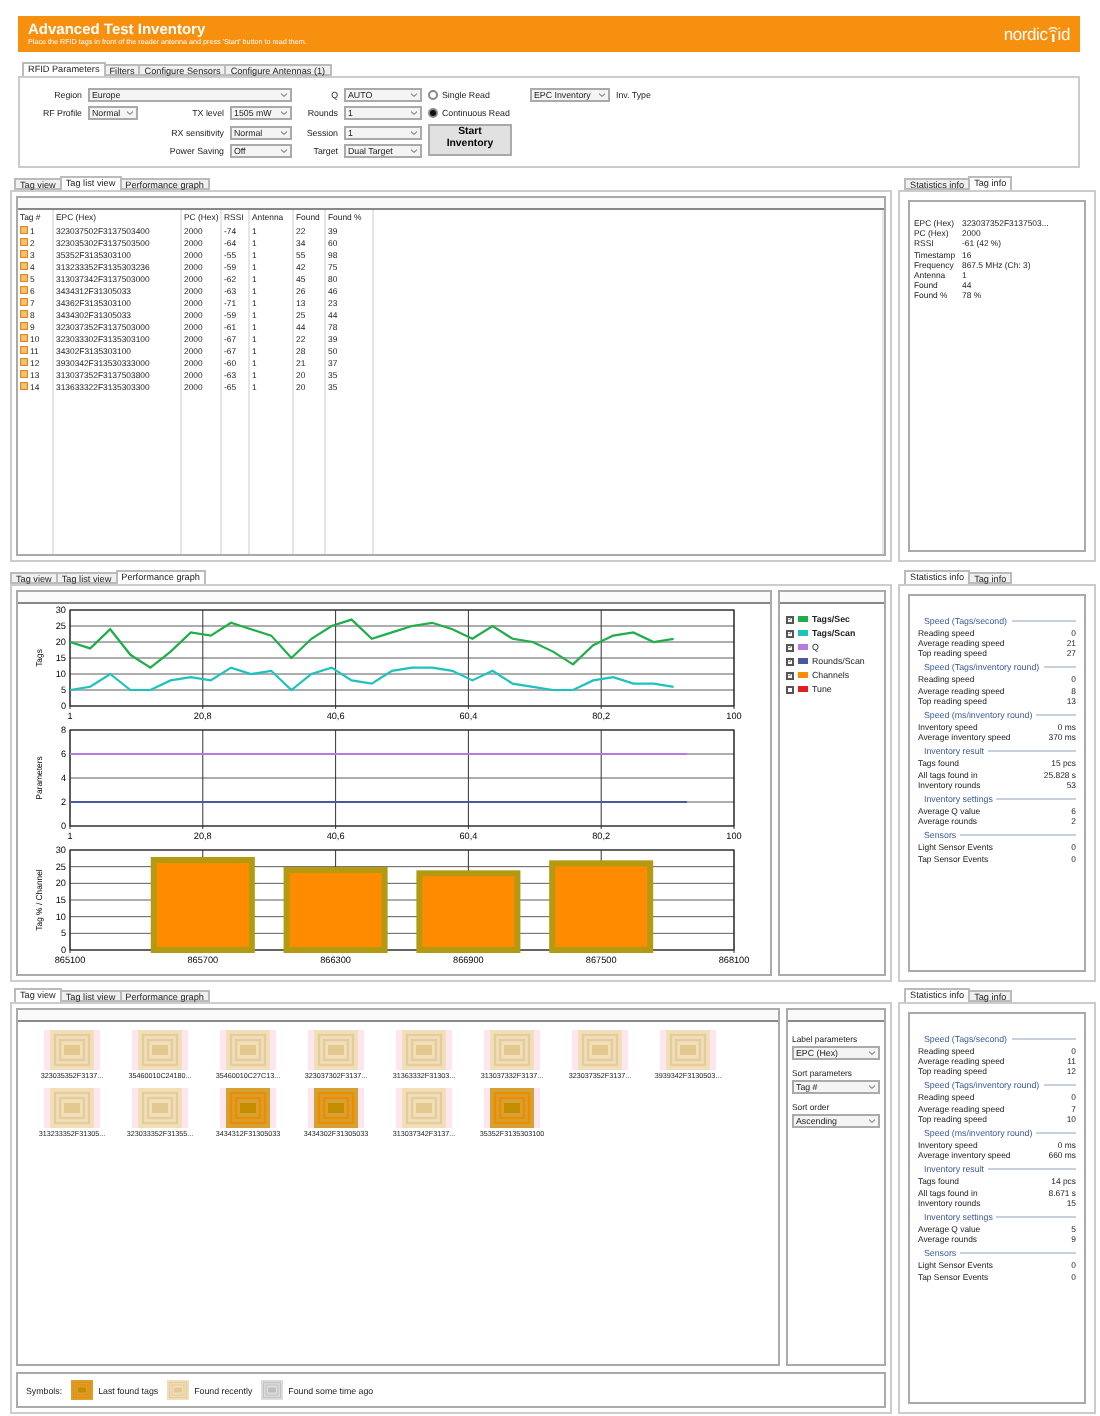 This screenshot has width=1100, height=1416. What do you see at coordinates (1025, 34) in the screenshot?
I see `logo-text: nordic` at bounding box center [1025, 34].